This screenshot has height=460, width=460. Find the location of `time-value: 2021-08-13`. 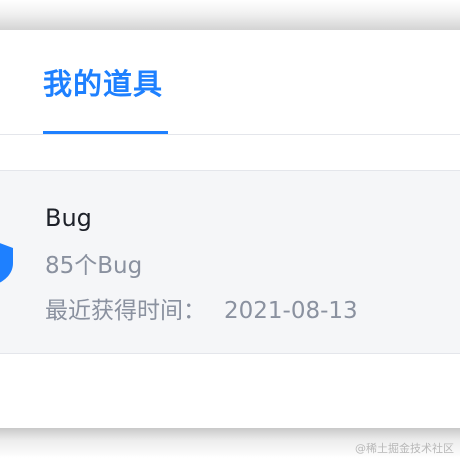

time-value: 2021-08-13 is located at coordinates (291, 311).